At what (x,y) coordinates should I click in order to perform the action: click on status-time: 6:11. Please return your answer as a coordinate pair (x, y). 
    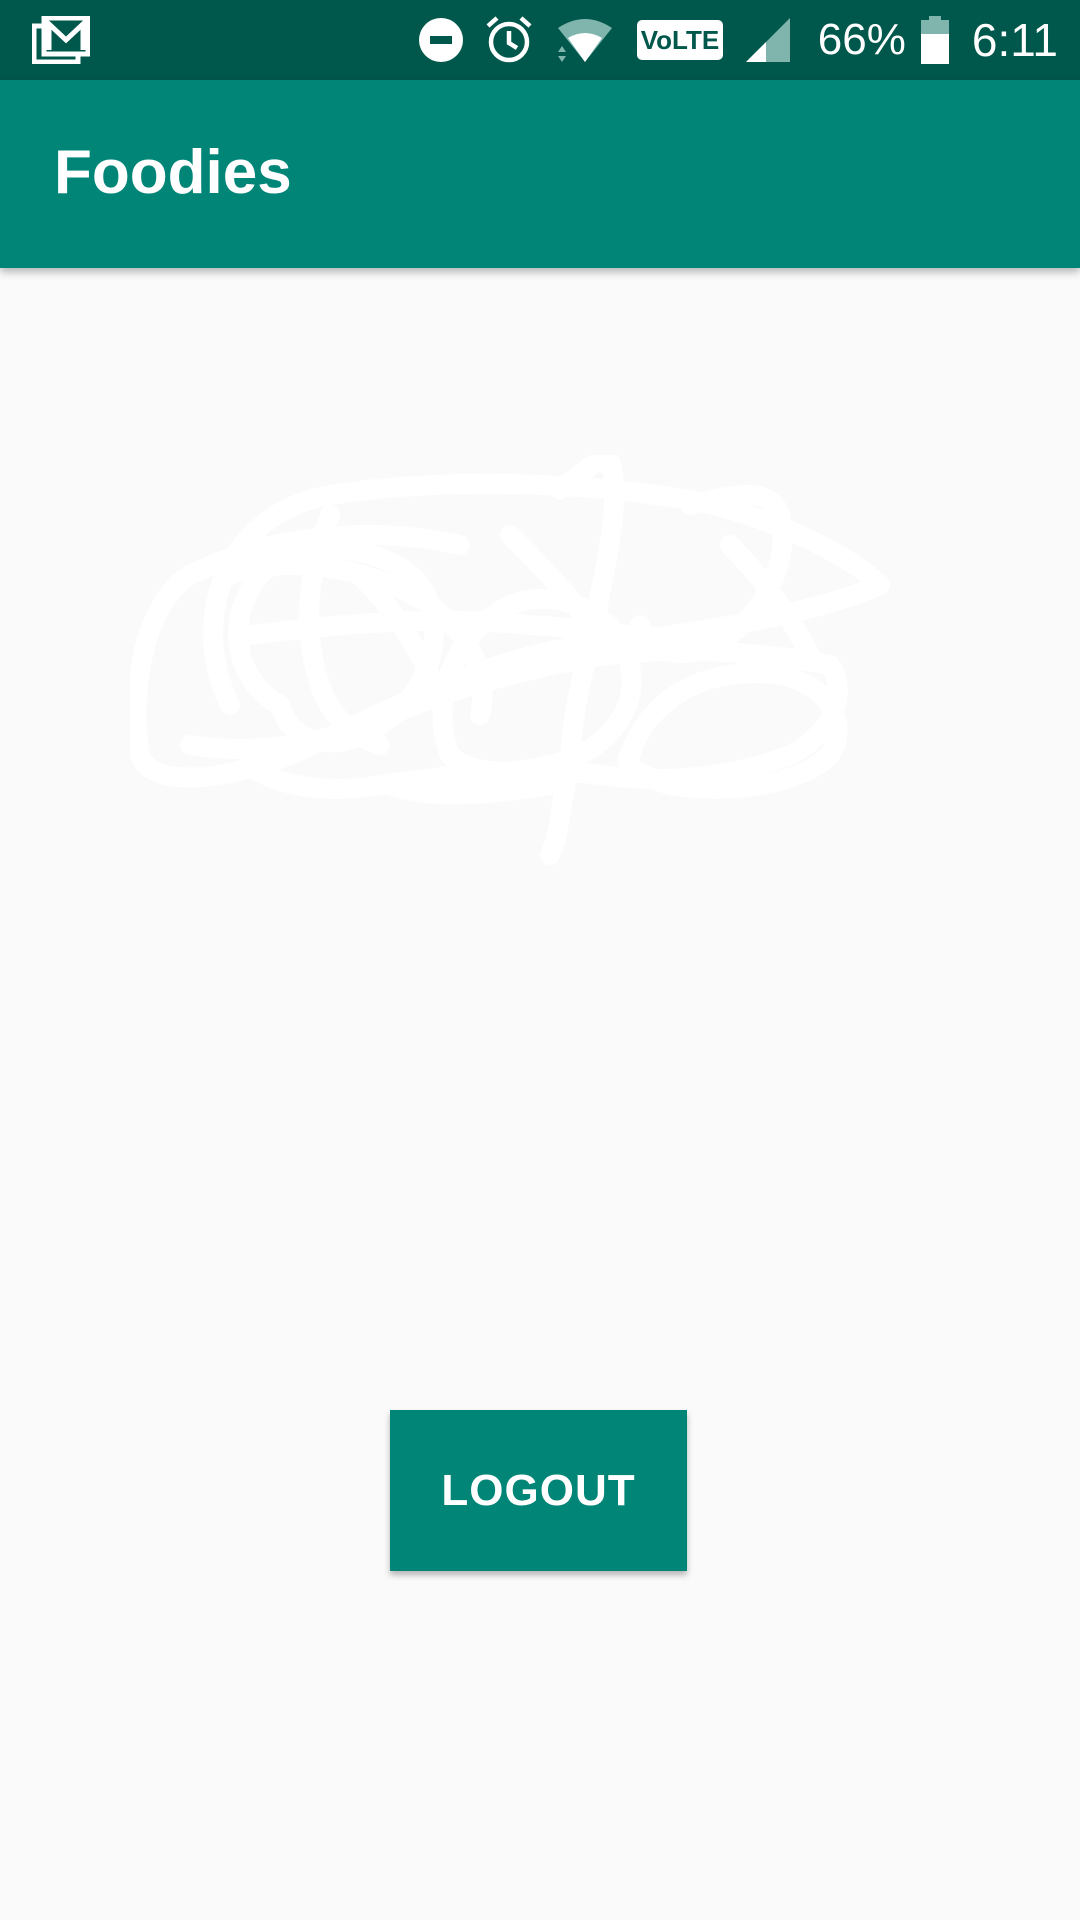
    Looking at the image, I should click on (1014, 40).